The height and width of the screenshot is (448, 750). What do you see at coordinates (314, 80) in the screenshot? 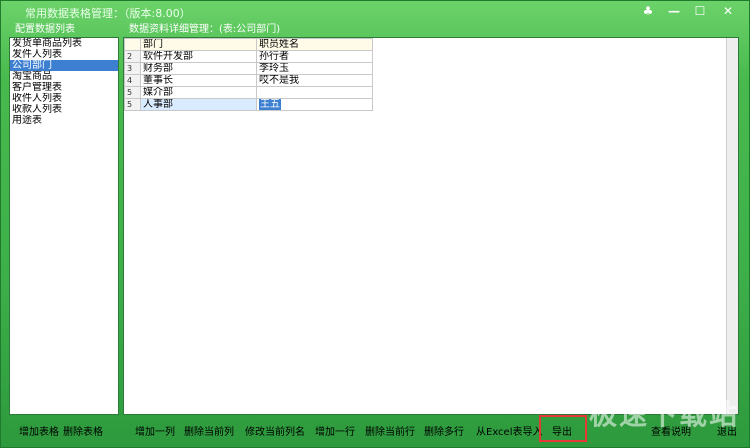
I see `employee-cell: 哎不是我` at bounding box center [314, 80].